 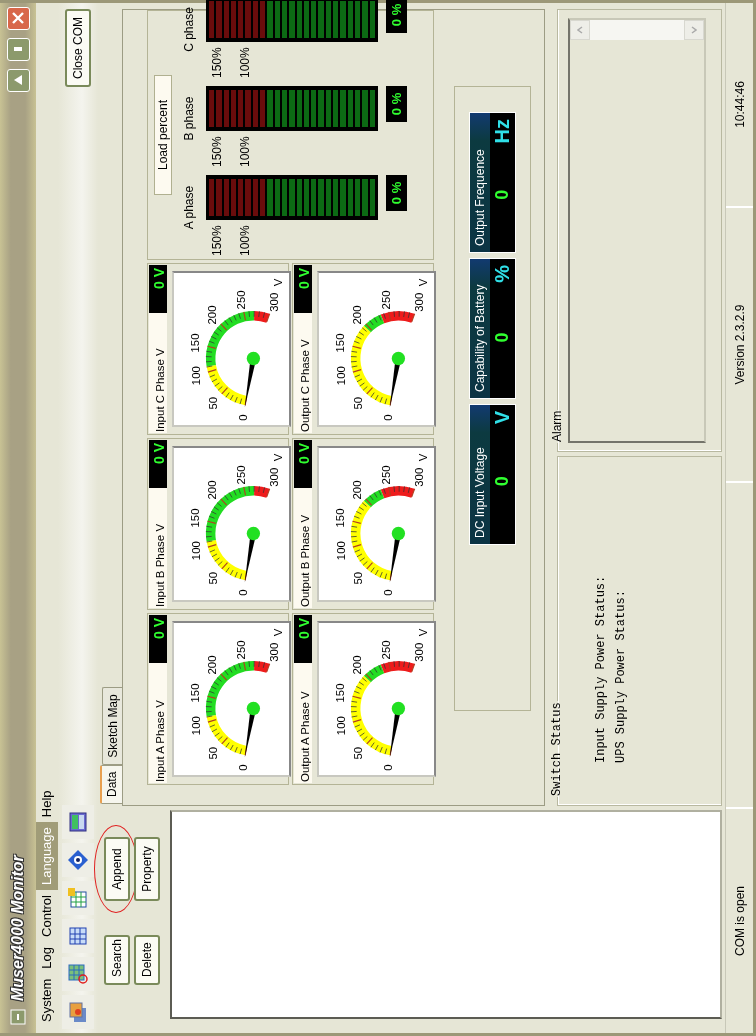 I want to click on group-title: Alarm, so click(x=557, y=426).